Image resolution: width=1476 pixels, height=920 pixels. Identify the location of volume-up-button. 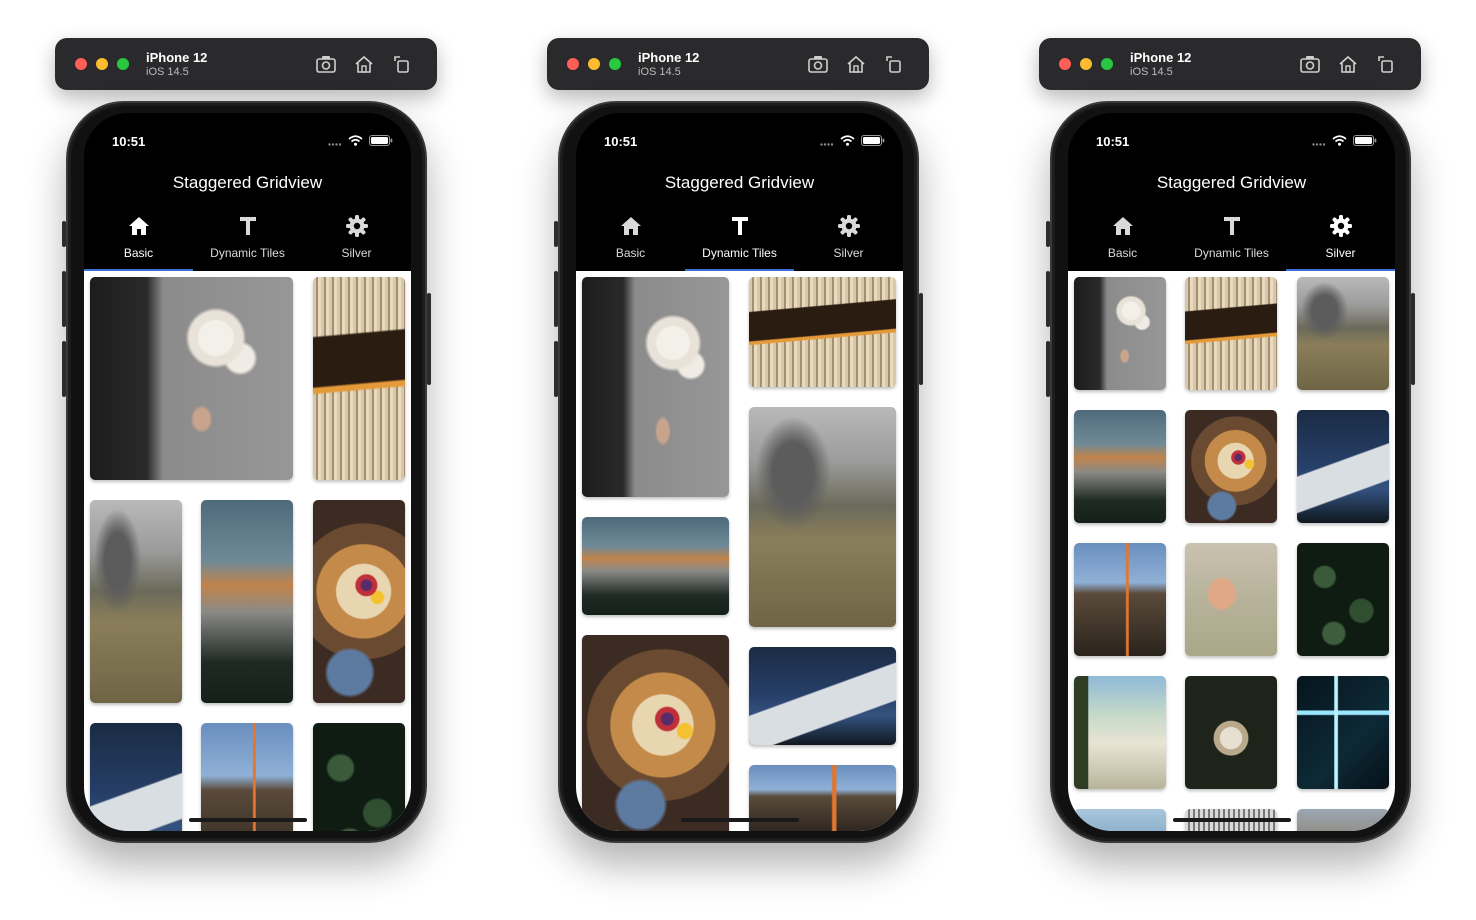
(556, 299).